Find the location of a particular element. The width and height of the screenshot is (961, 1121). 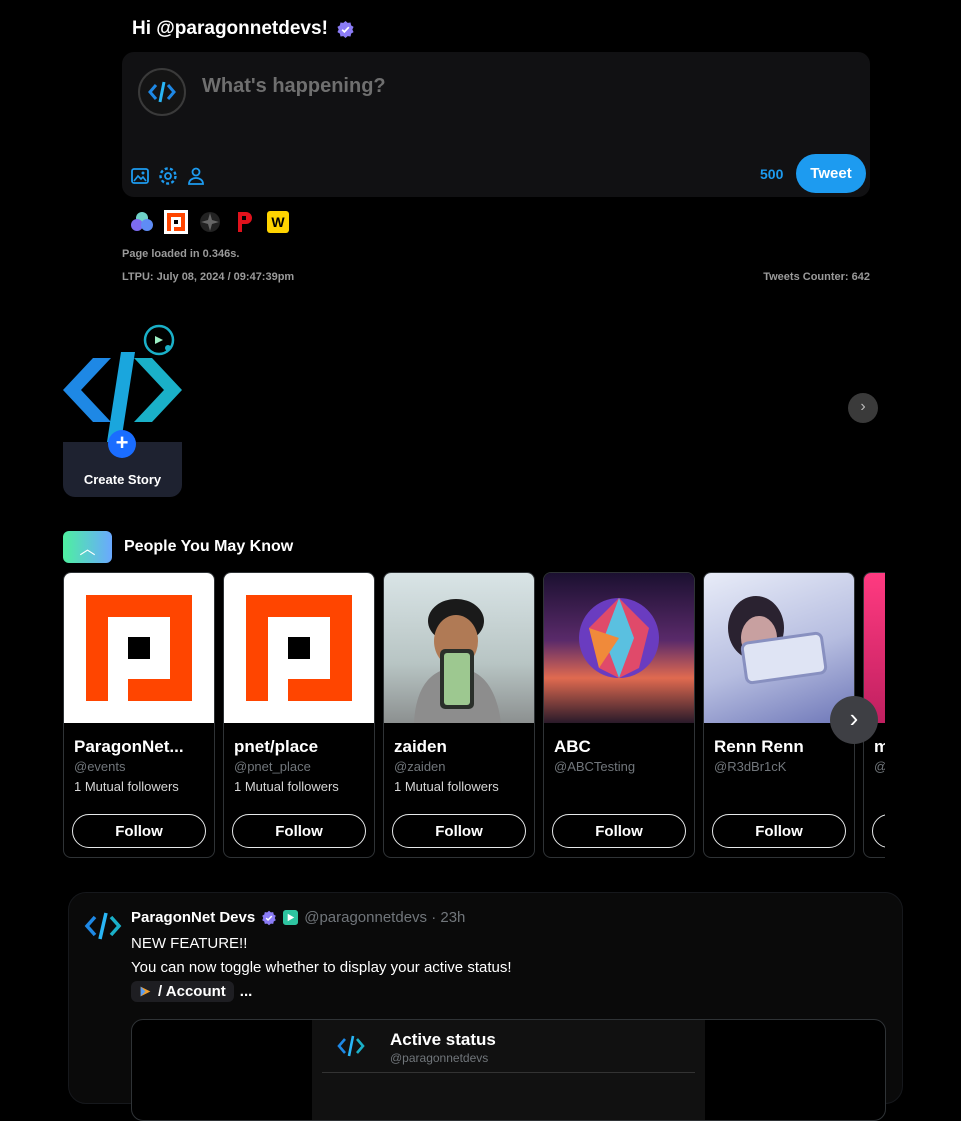

create-story-label: Create Story is located at coordinates (122, 479).